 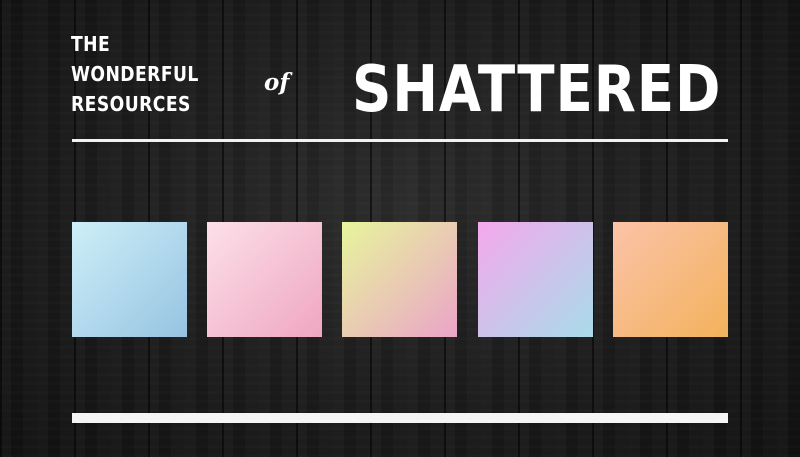 I want to click on connector-word: of, so click(x=277, y=82).